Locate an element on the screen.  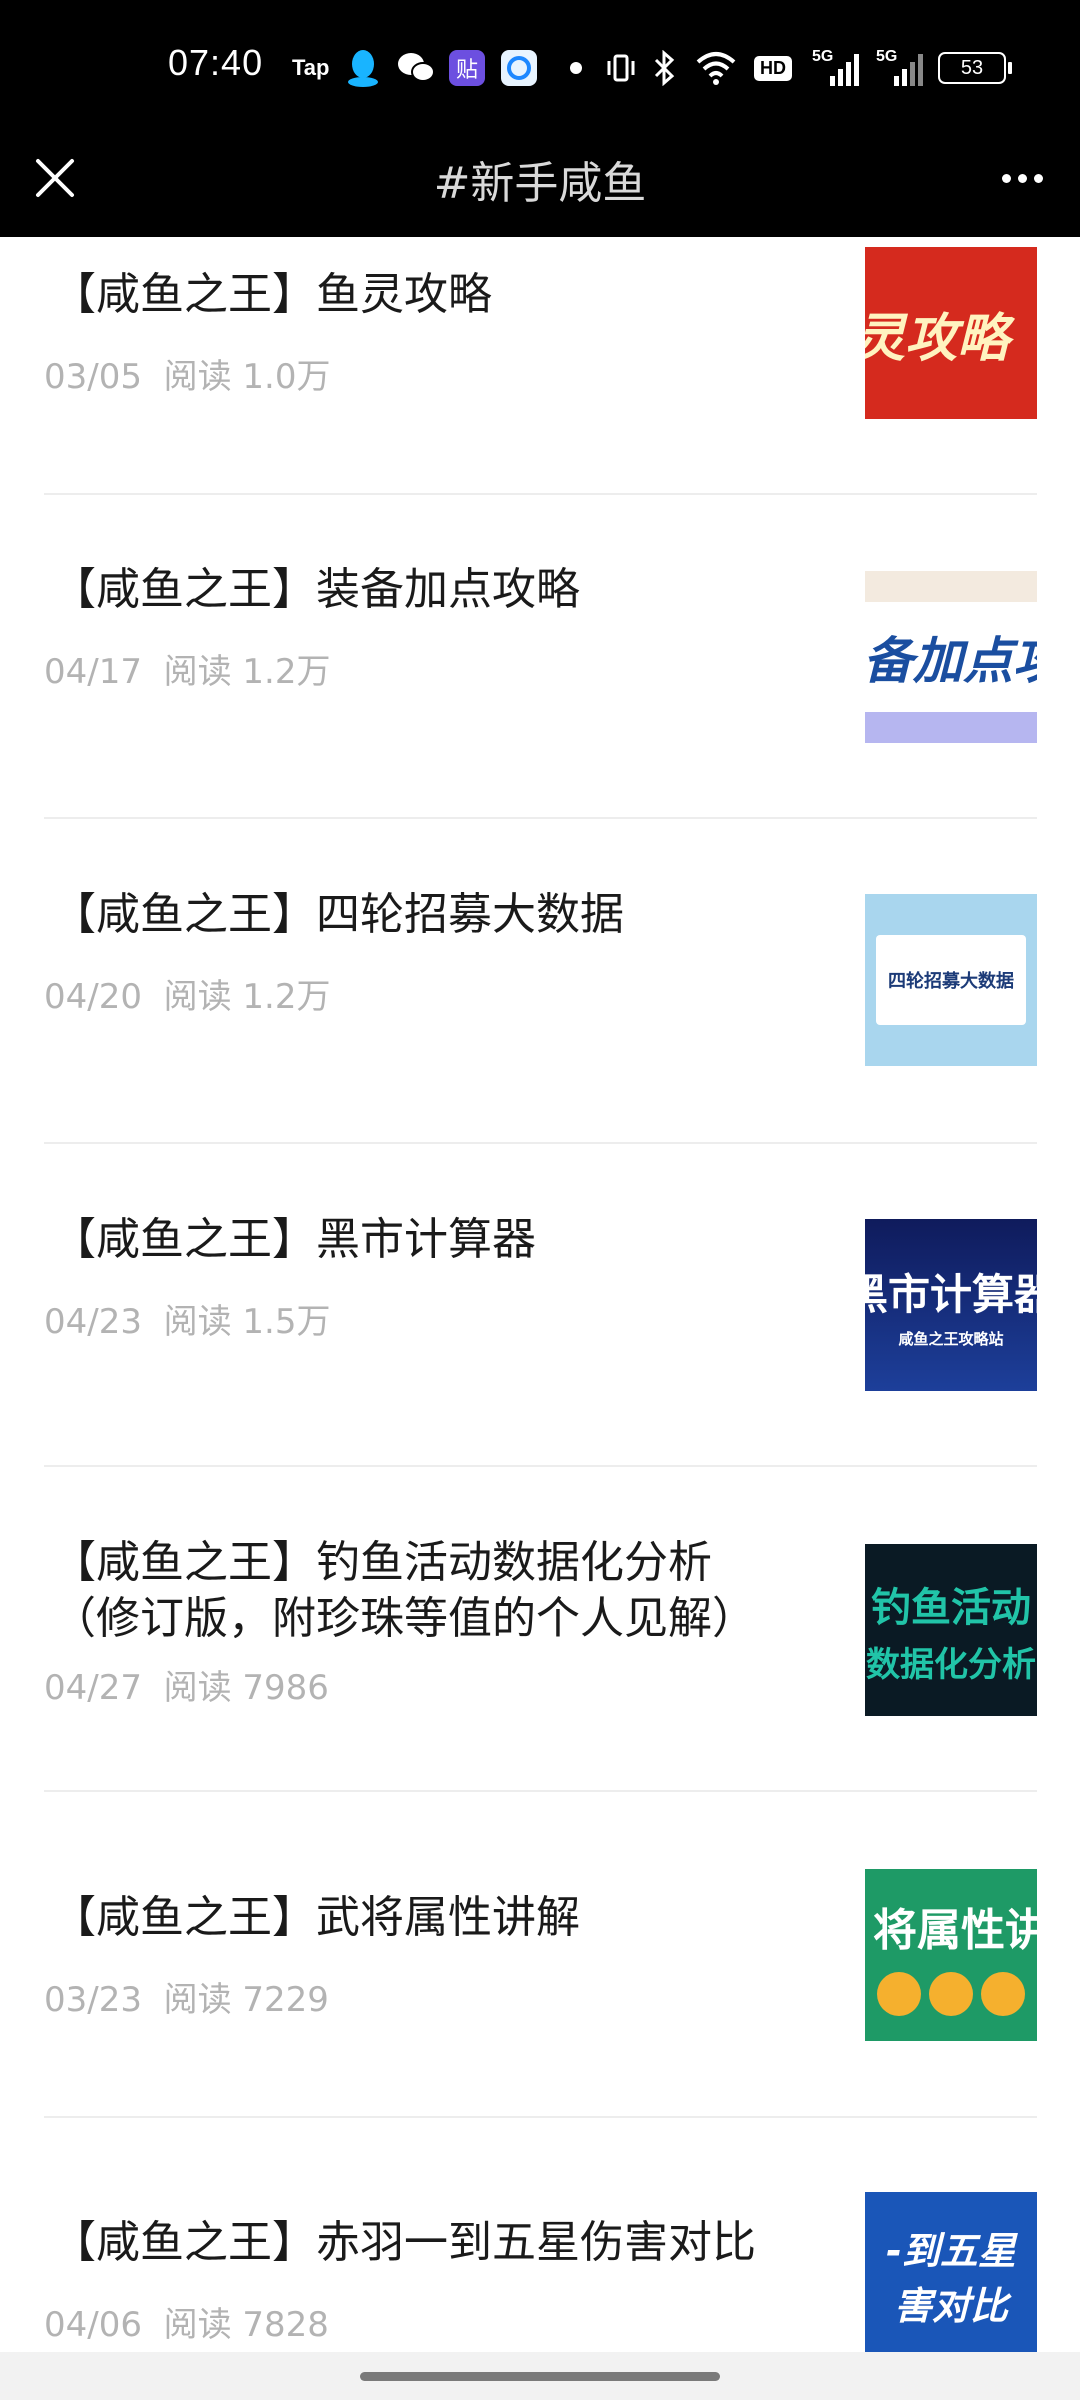
article-meta: 04/17 阅读 1.2万 is located at coordinates (187, 668).